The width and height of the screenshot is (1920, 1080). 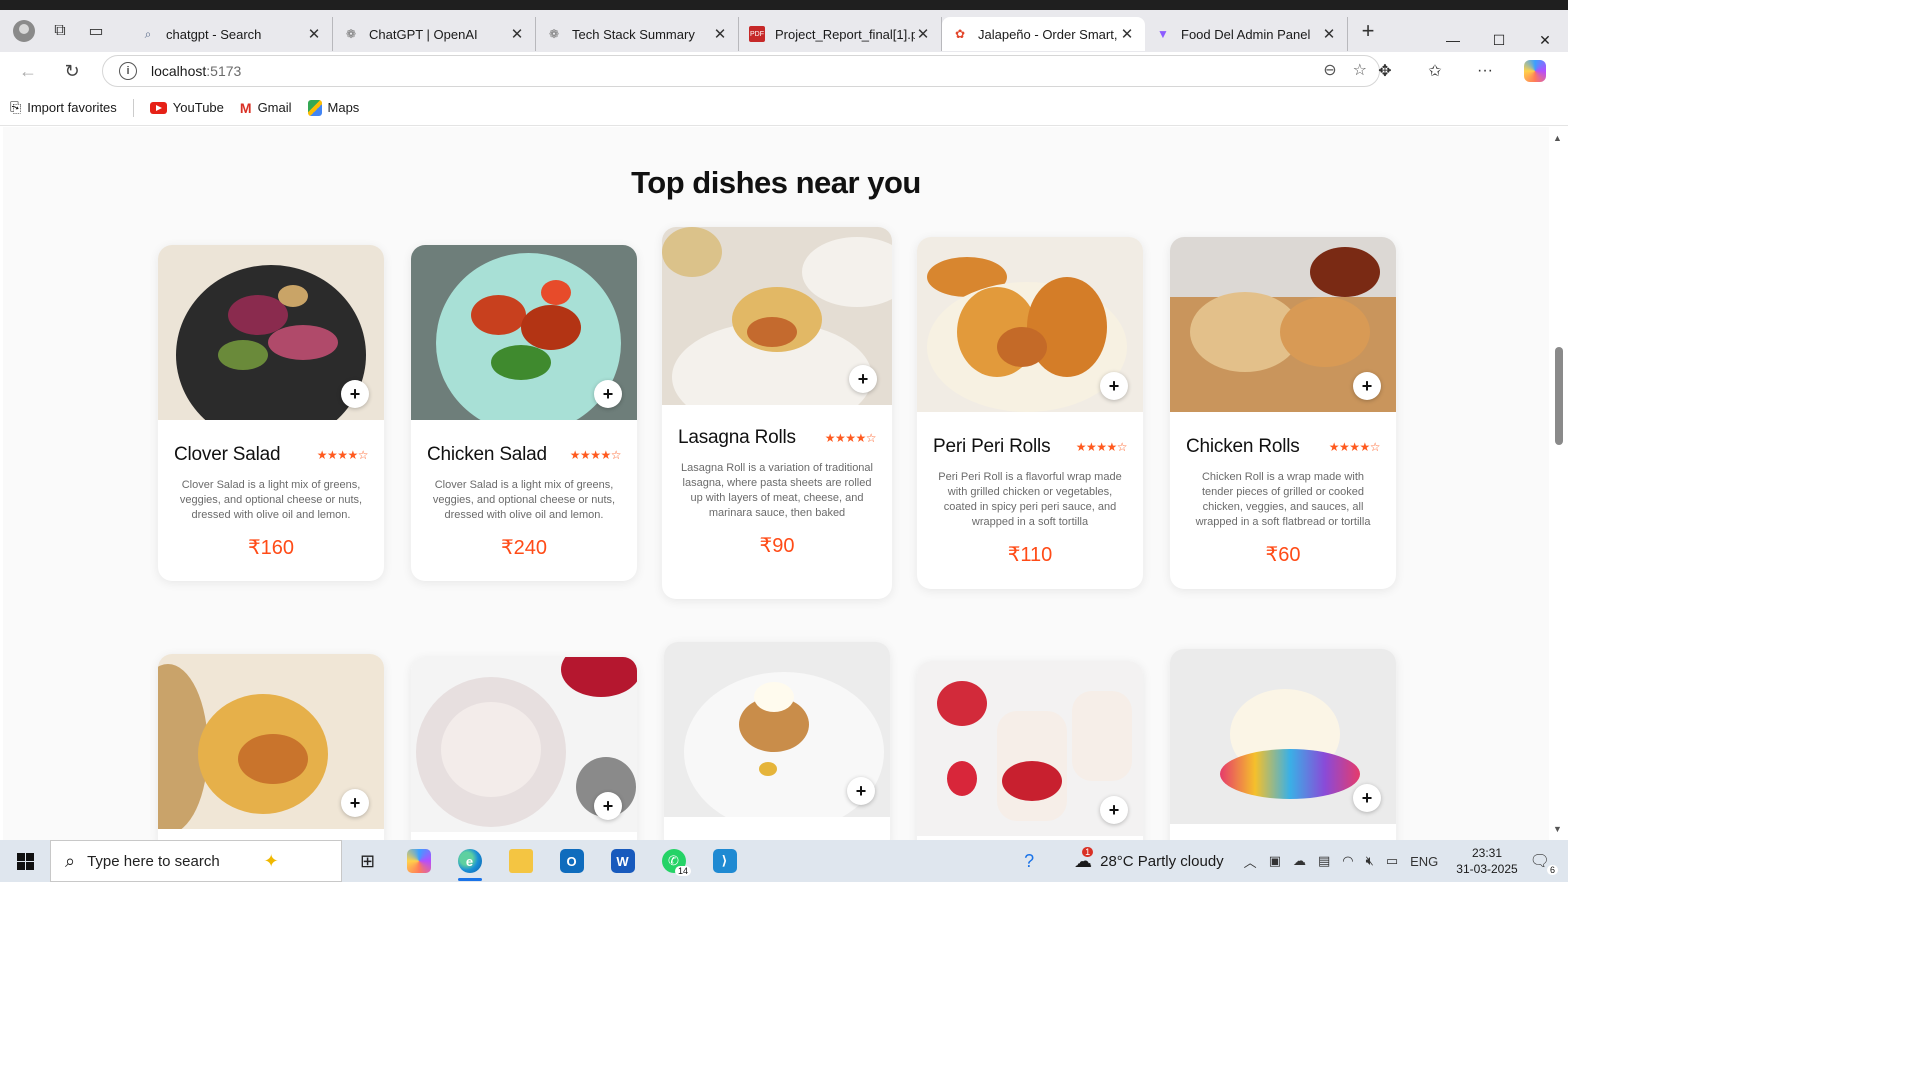 What do you see at coordinates (25, 861) in the screenshot?
I see `start-button` at bounding box center [25, 861].